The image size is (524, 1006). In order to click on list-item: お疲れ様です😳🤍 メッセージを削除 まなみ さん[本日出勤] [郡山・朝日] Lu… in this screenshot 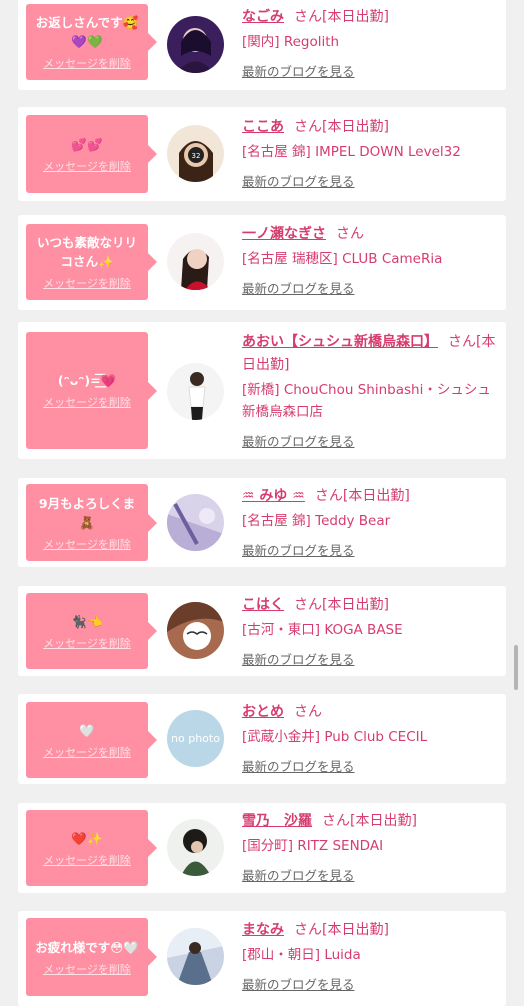, I will do `click(262, 958)`.